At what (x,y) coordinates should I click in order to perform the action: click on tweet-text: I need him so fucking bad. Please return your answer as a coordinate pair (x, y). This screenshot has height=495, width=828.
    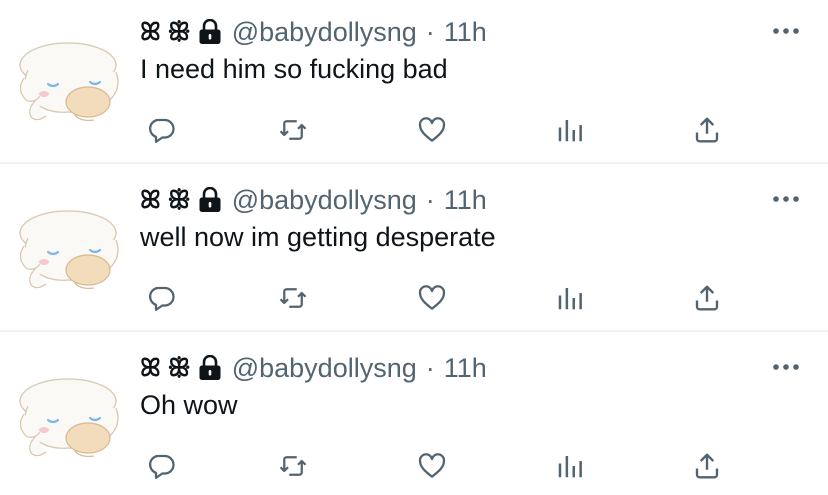
    Looking at the image, I should click on (294, 69).